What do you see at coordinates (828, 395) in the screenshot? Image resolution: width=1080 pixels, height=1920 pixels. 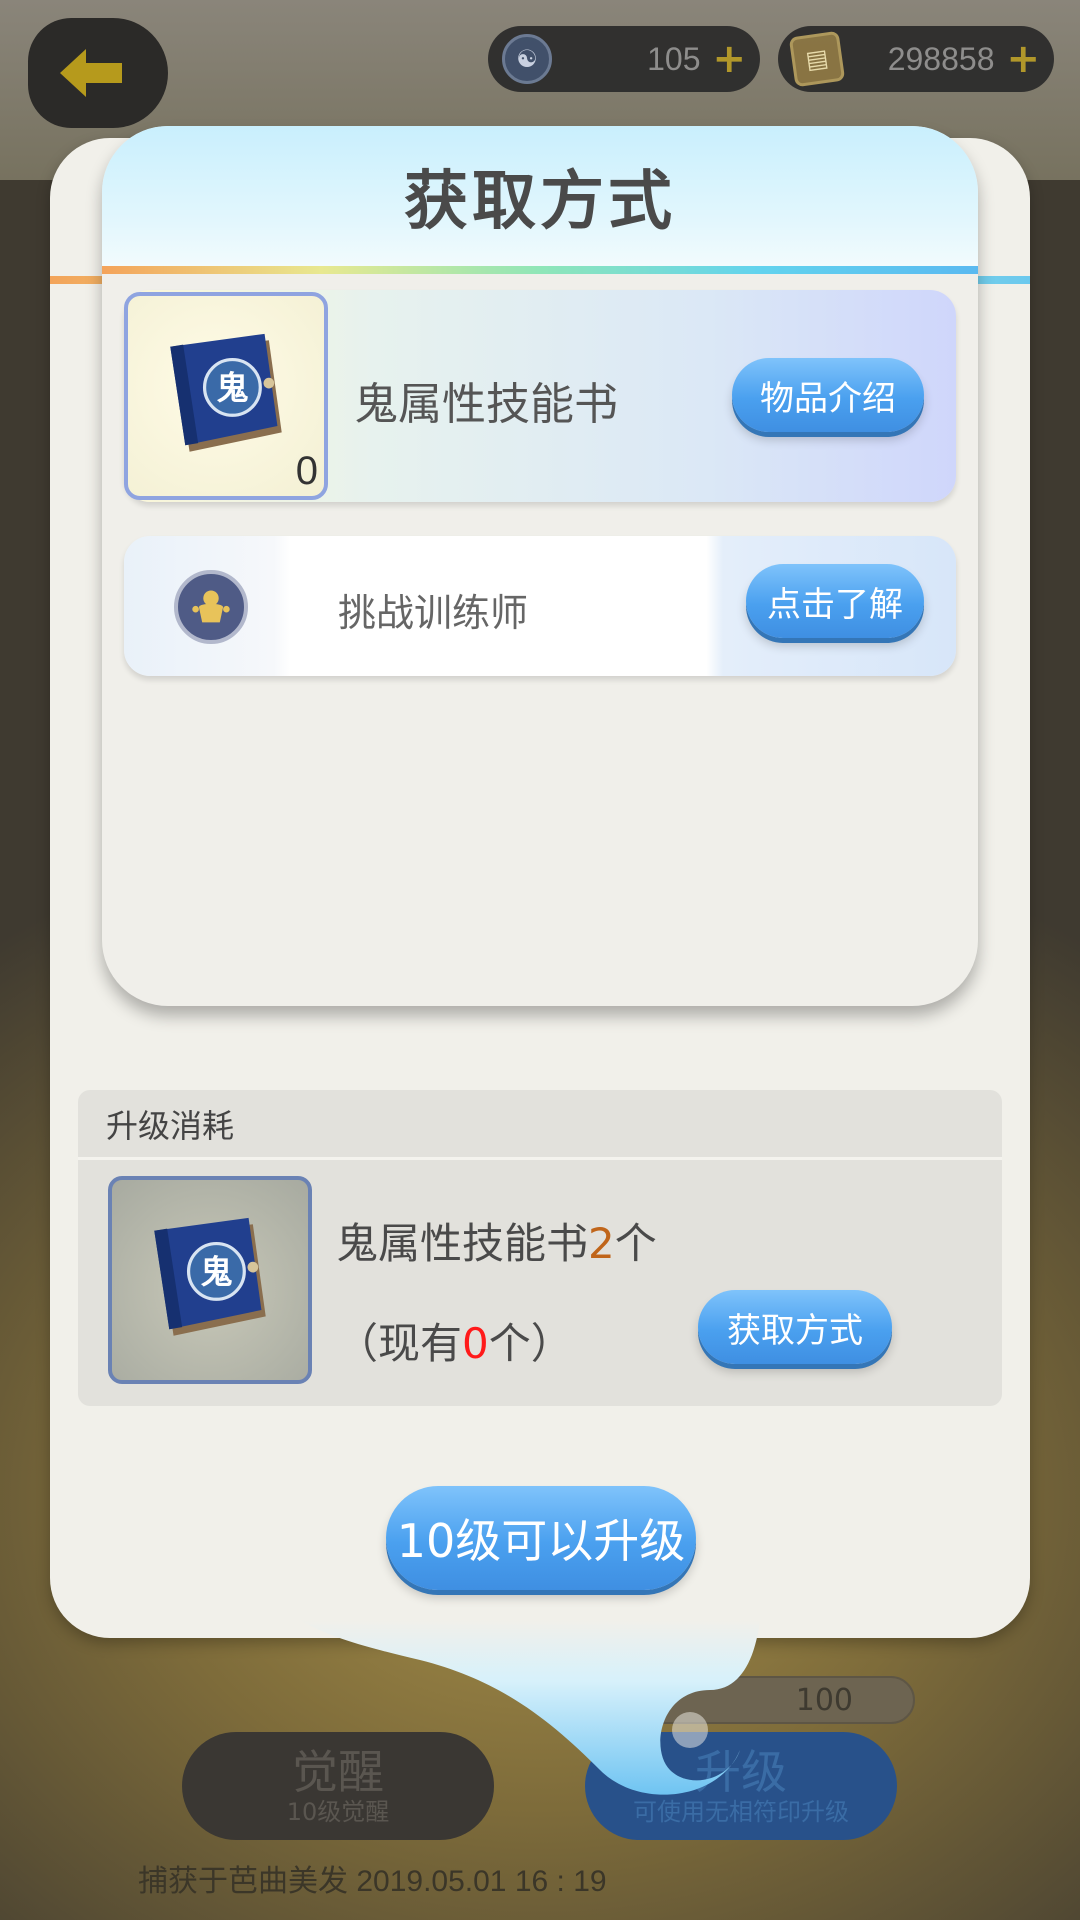 I see `item-intro-button: 物品介绍` at bounding box center [828, 395].